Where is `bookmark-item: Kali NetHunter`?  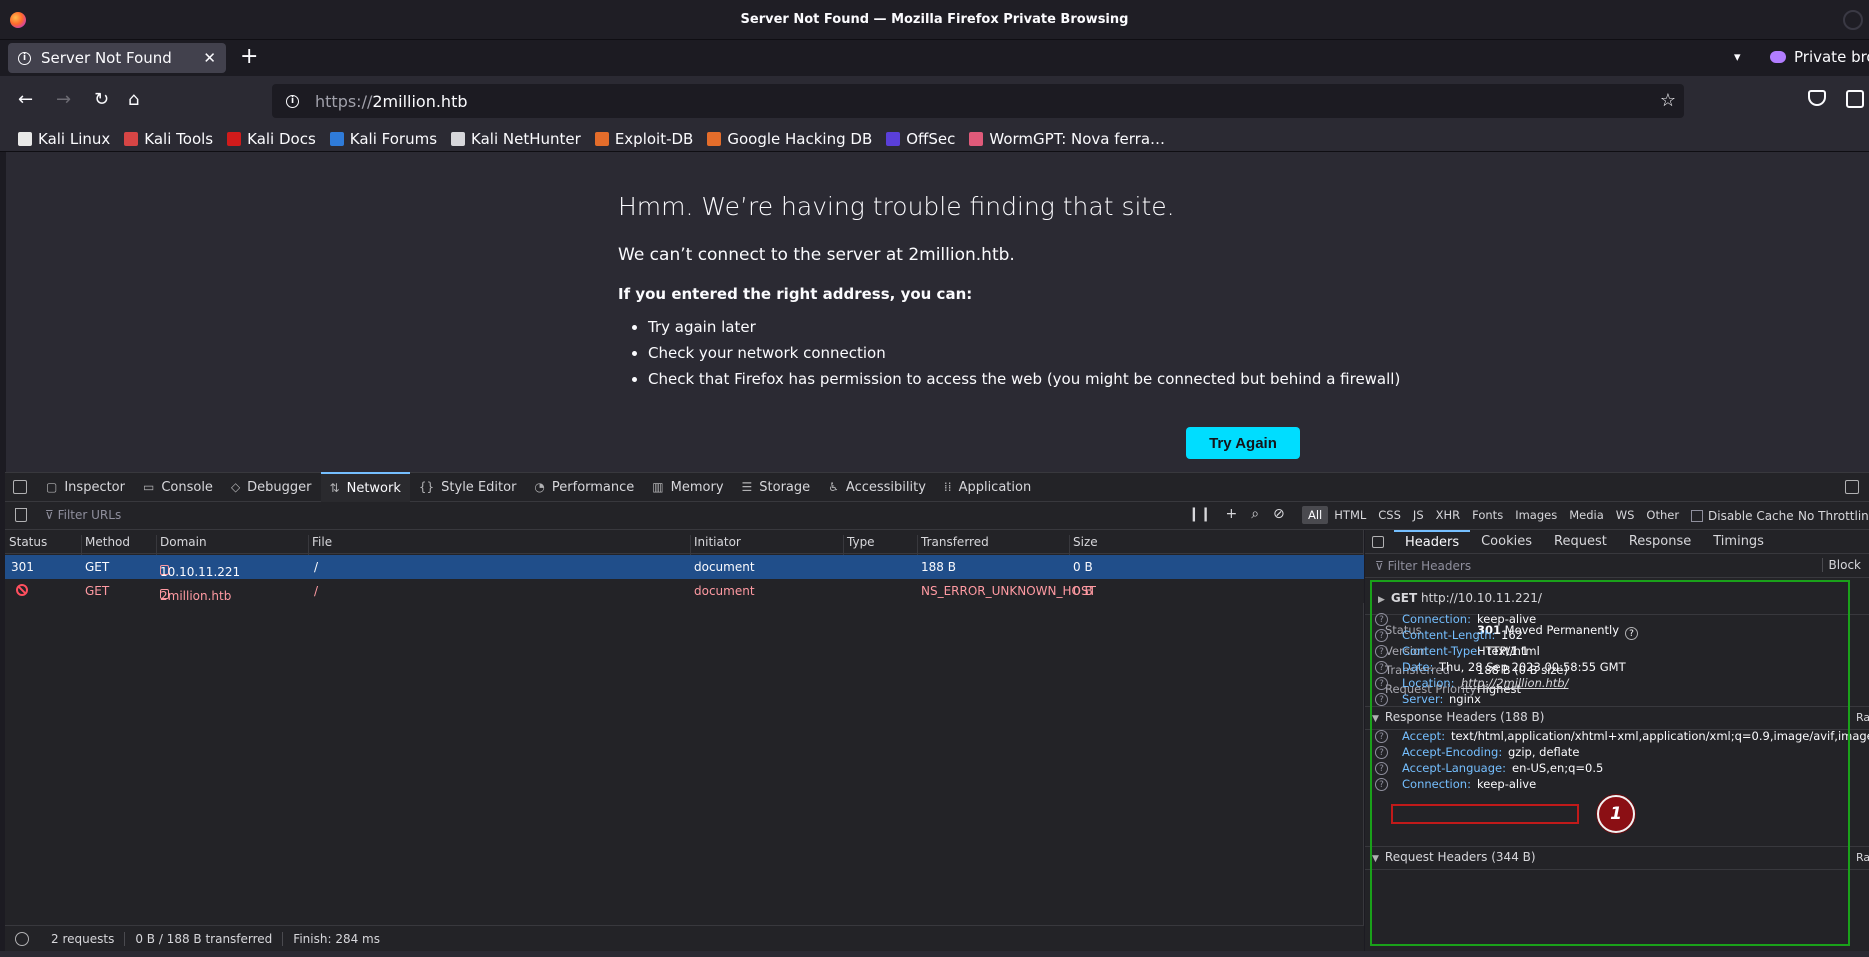
bookmark-item: Kali NetHunter is located at coordinates (516, 139).